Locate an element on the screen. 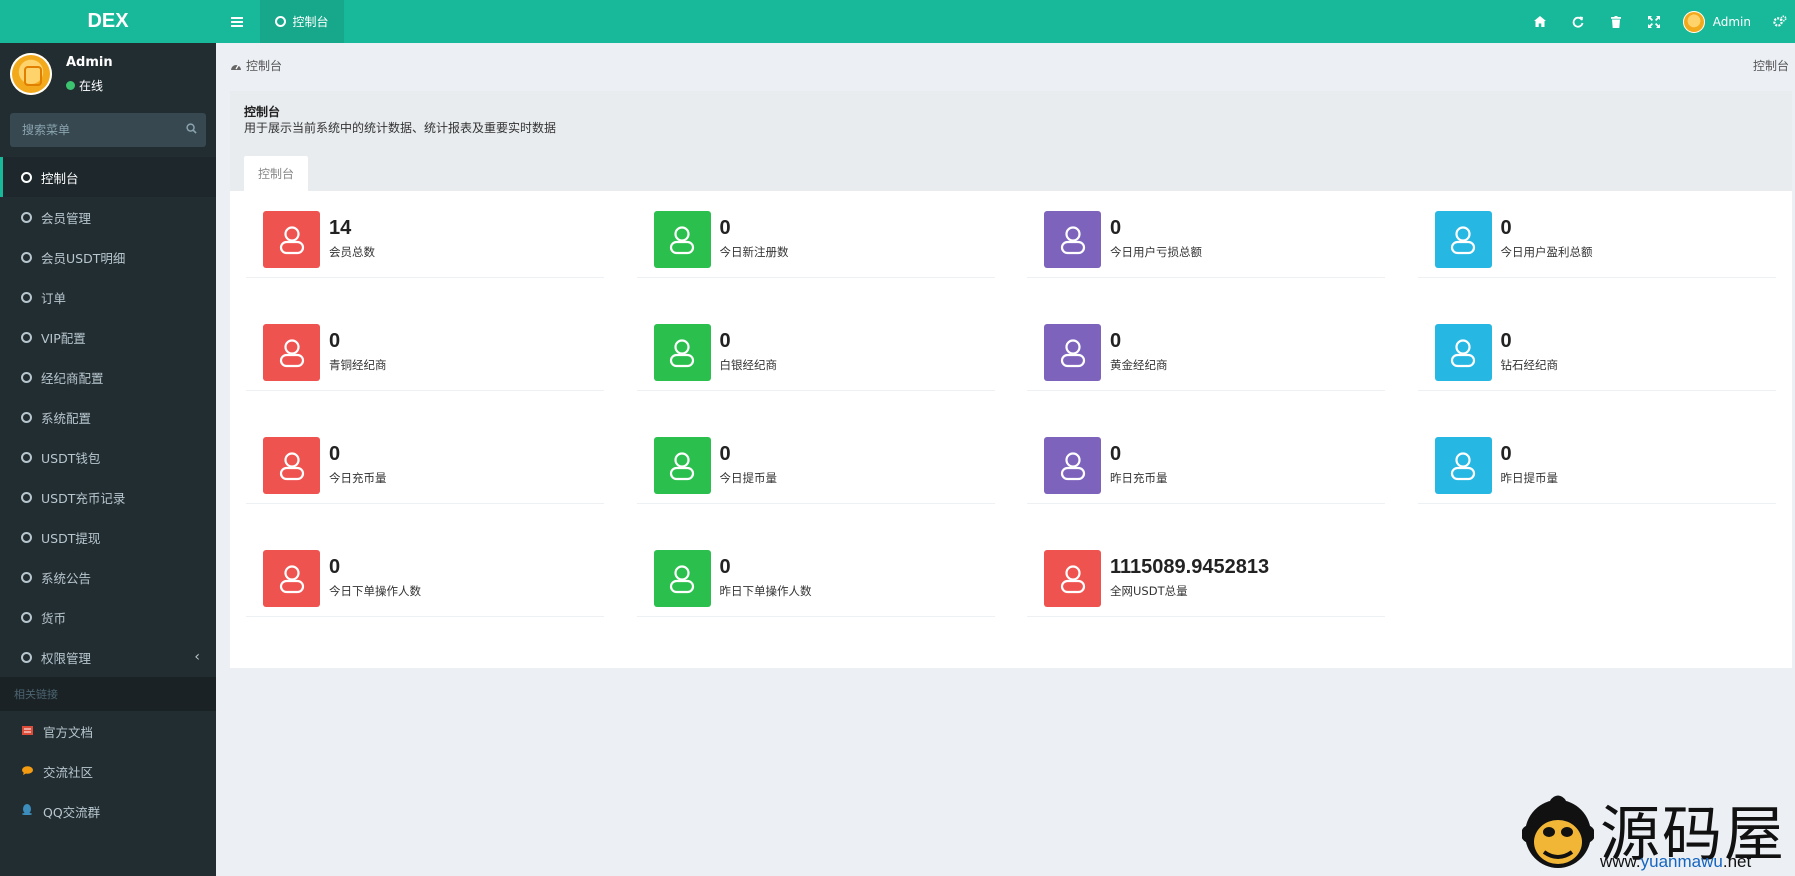 This screenshot has width=1795, height=876. stat-card: 1115089.9452813 全网USDT总量 is located at coordinates (1206, 573).